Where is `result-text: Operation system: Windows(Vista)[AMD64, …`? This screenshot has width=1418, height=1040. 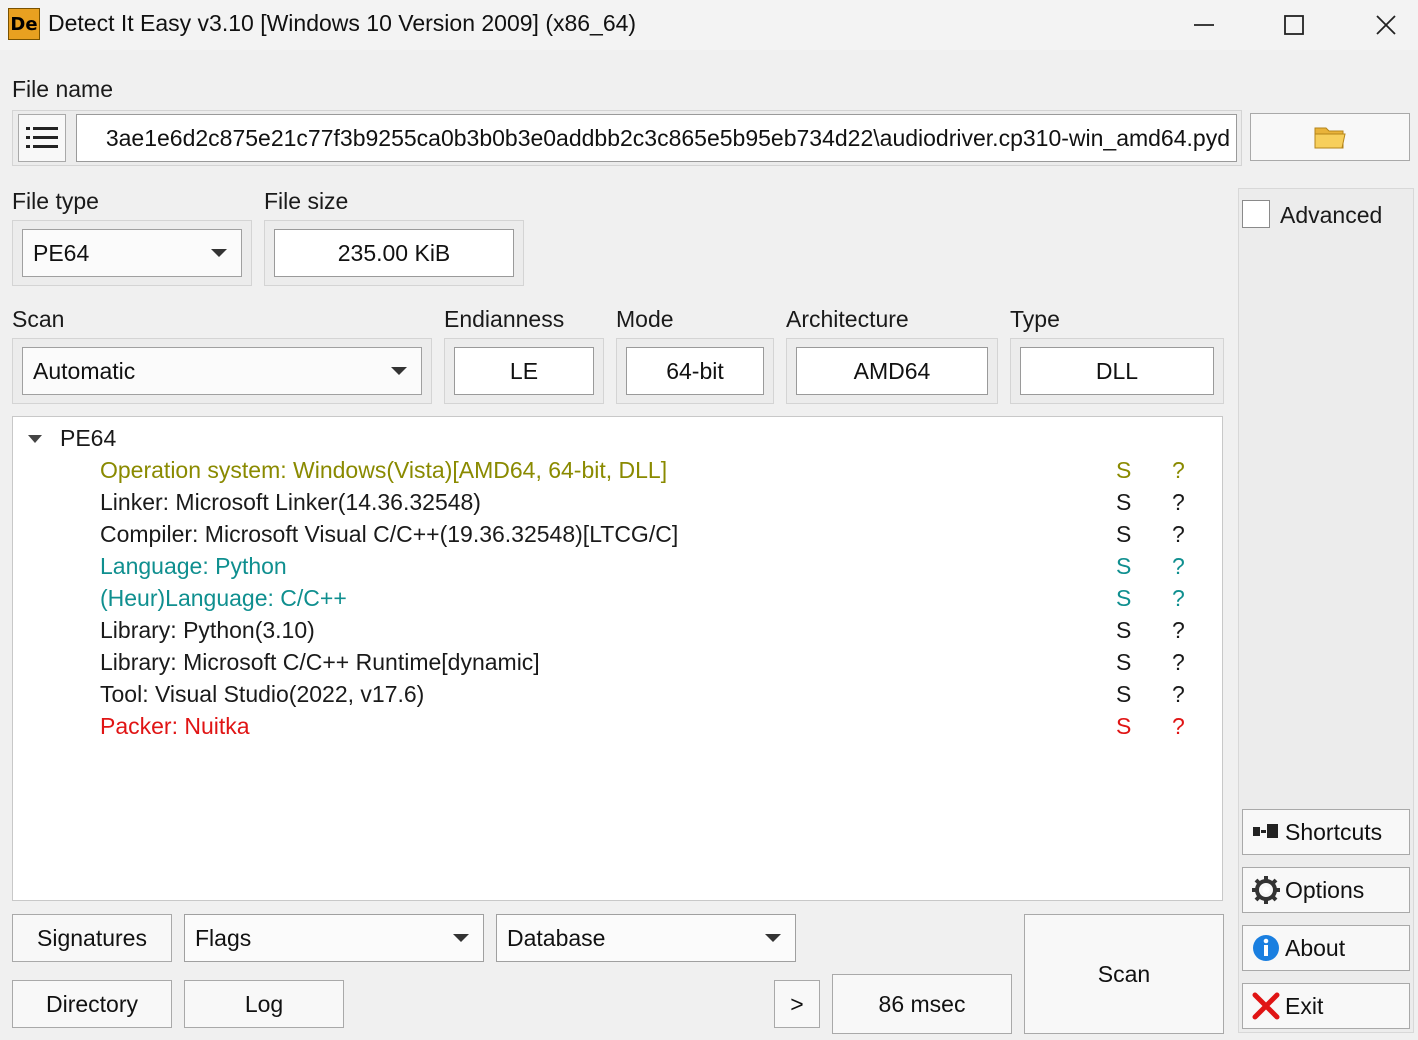 result-text: Operation system: Windows(Vista)[AMD64, … is located at coordinates (384, 470).